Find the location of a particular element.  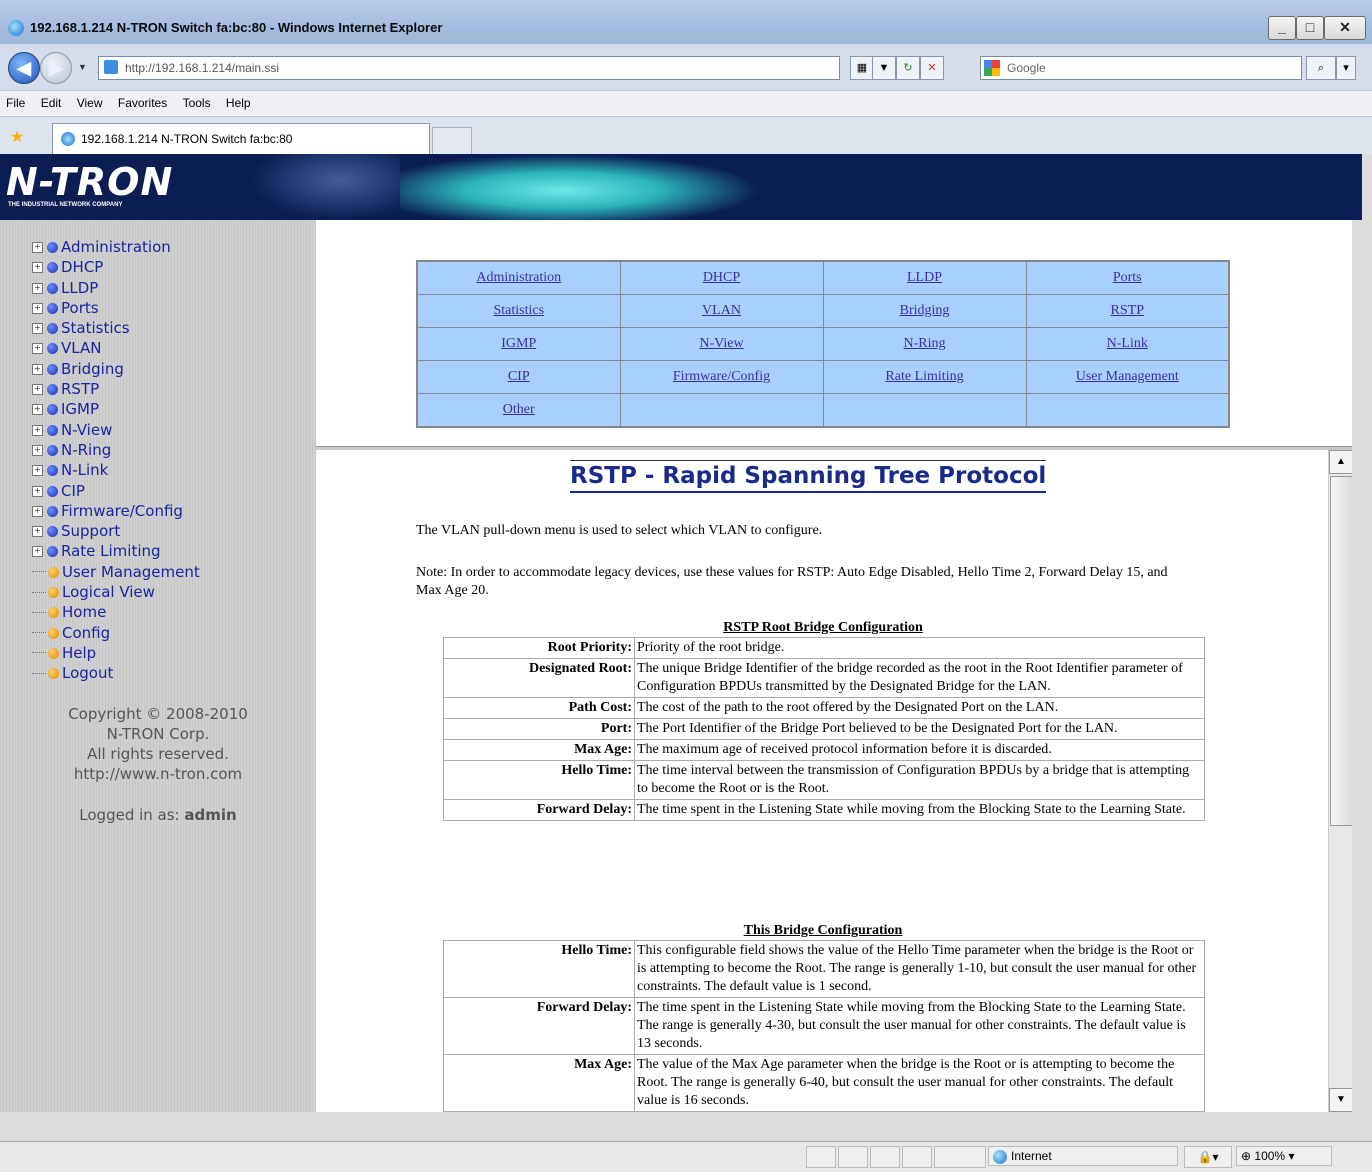

nav-grid-cell: Administration is located at coordinates (518, 277).